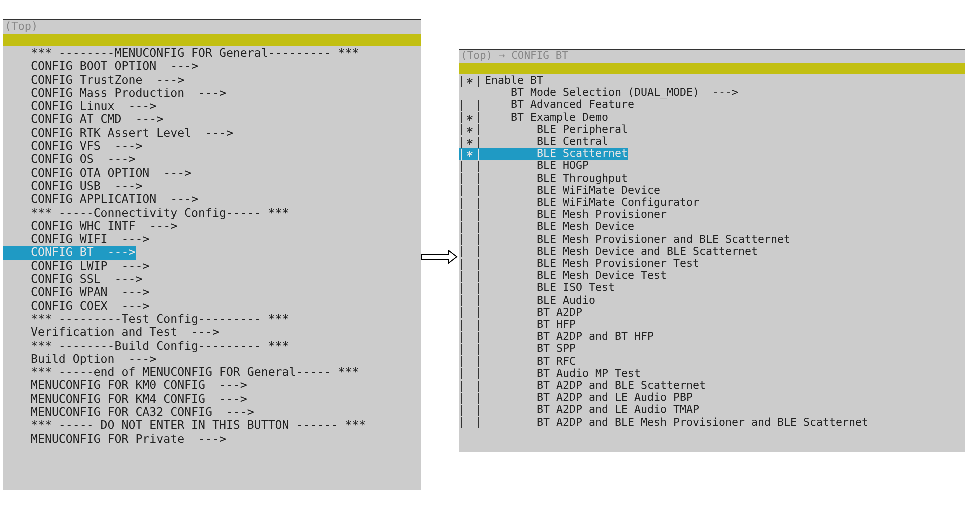 This screenshot has width=977, height=525. I want to click on menu-item: BLE Mesh Provisioner and BLE Scatternet, so click(625, 240).